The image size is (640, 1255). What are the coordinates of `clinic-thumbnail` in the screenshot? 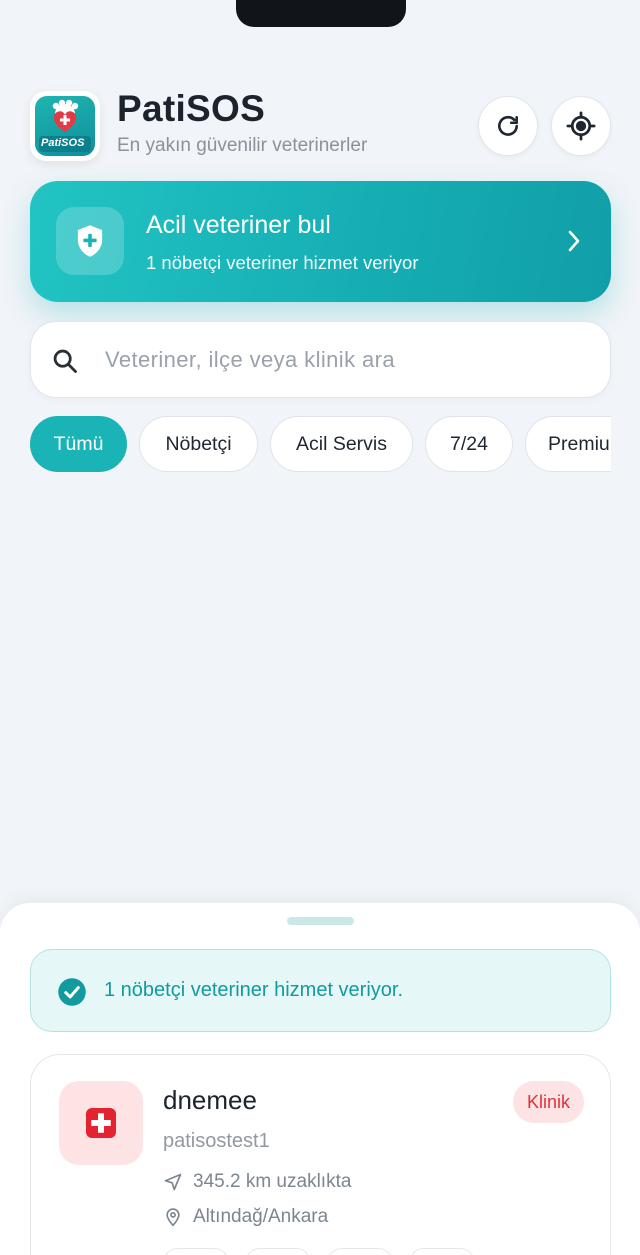 It's located at (101, 1123).